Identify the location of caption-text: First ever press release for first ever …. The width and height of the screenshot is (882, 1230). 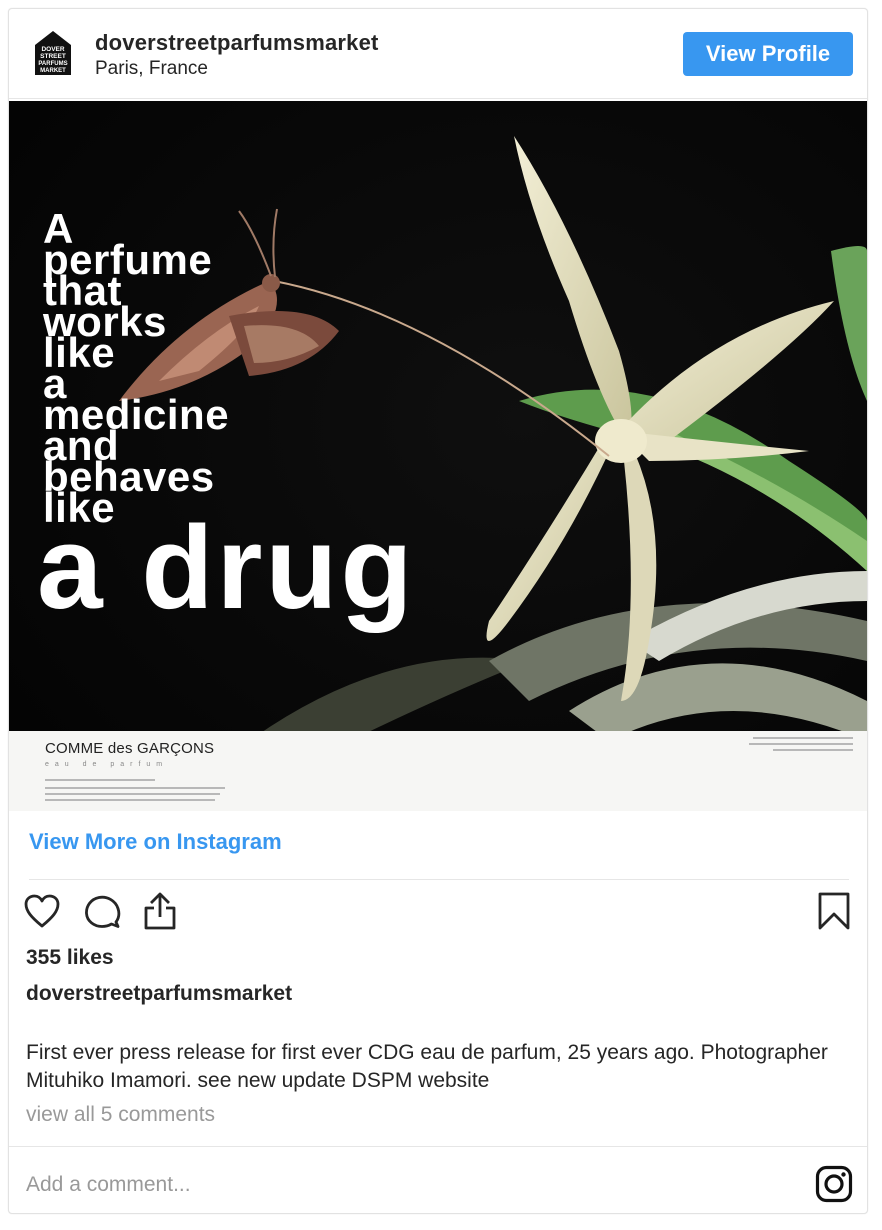
(427, 1066).